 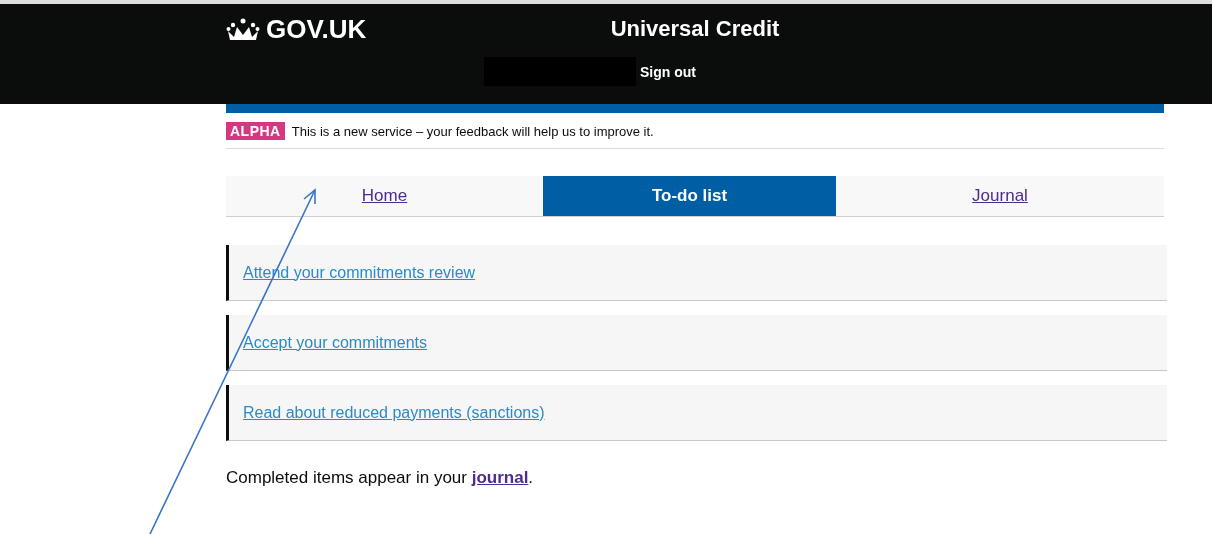 I want to click on service-name: Universal Credit, so click(x=695, y=29).